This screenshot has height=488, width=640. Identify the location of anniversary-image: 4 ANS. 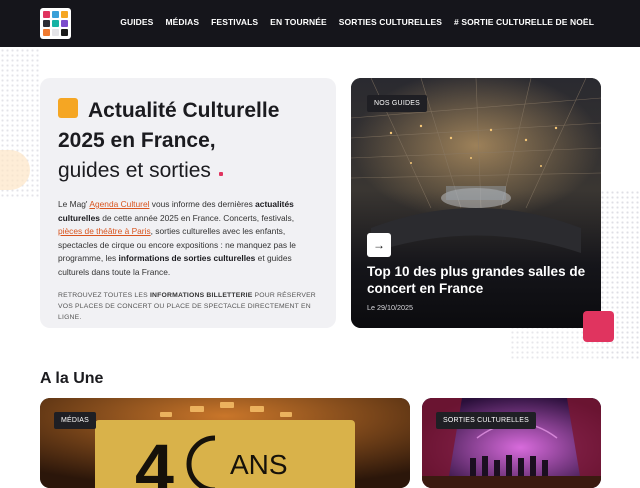
(225, 443).